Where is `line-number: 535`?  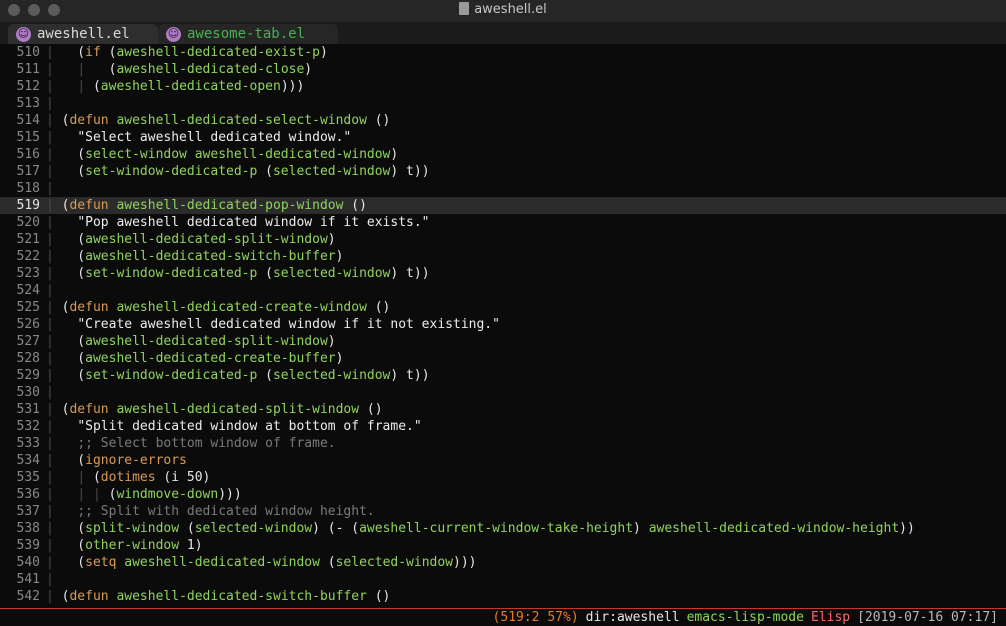 line-number: 535 is located at coordinates (28, 477).